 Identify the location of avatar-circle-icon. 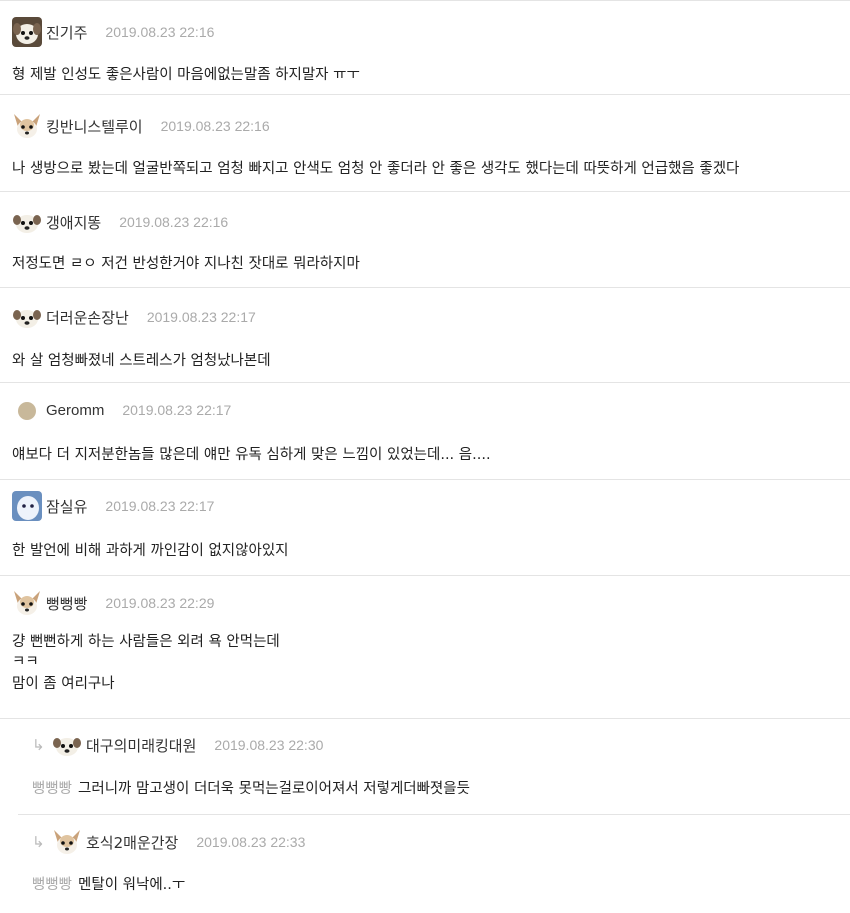
(27, 410).